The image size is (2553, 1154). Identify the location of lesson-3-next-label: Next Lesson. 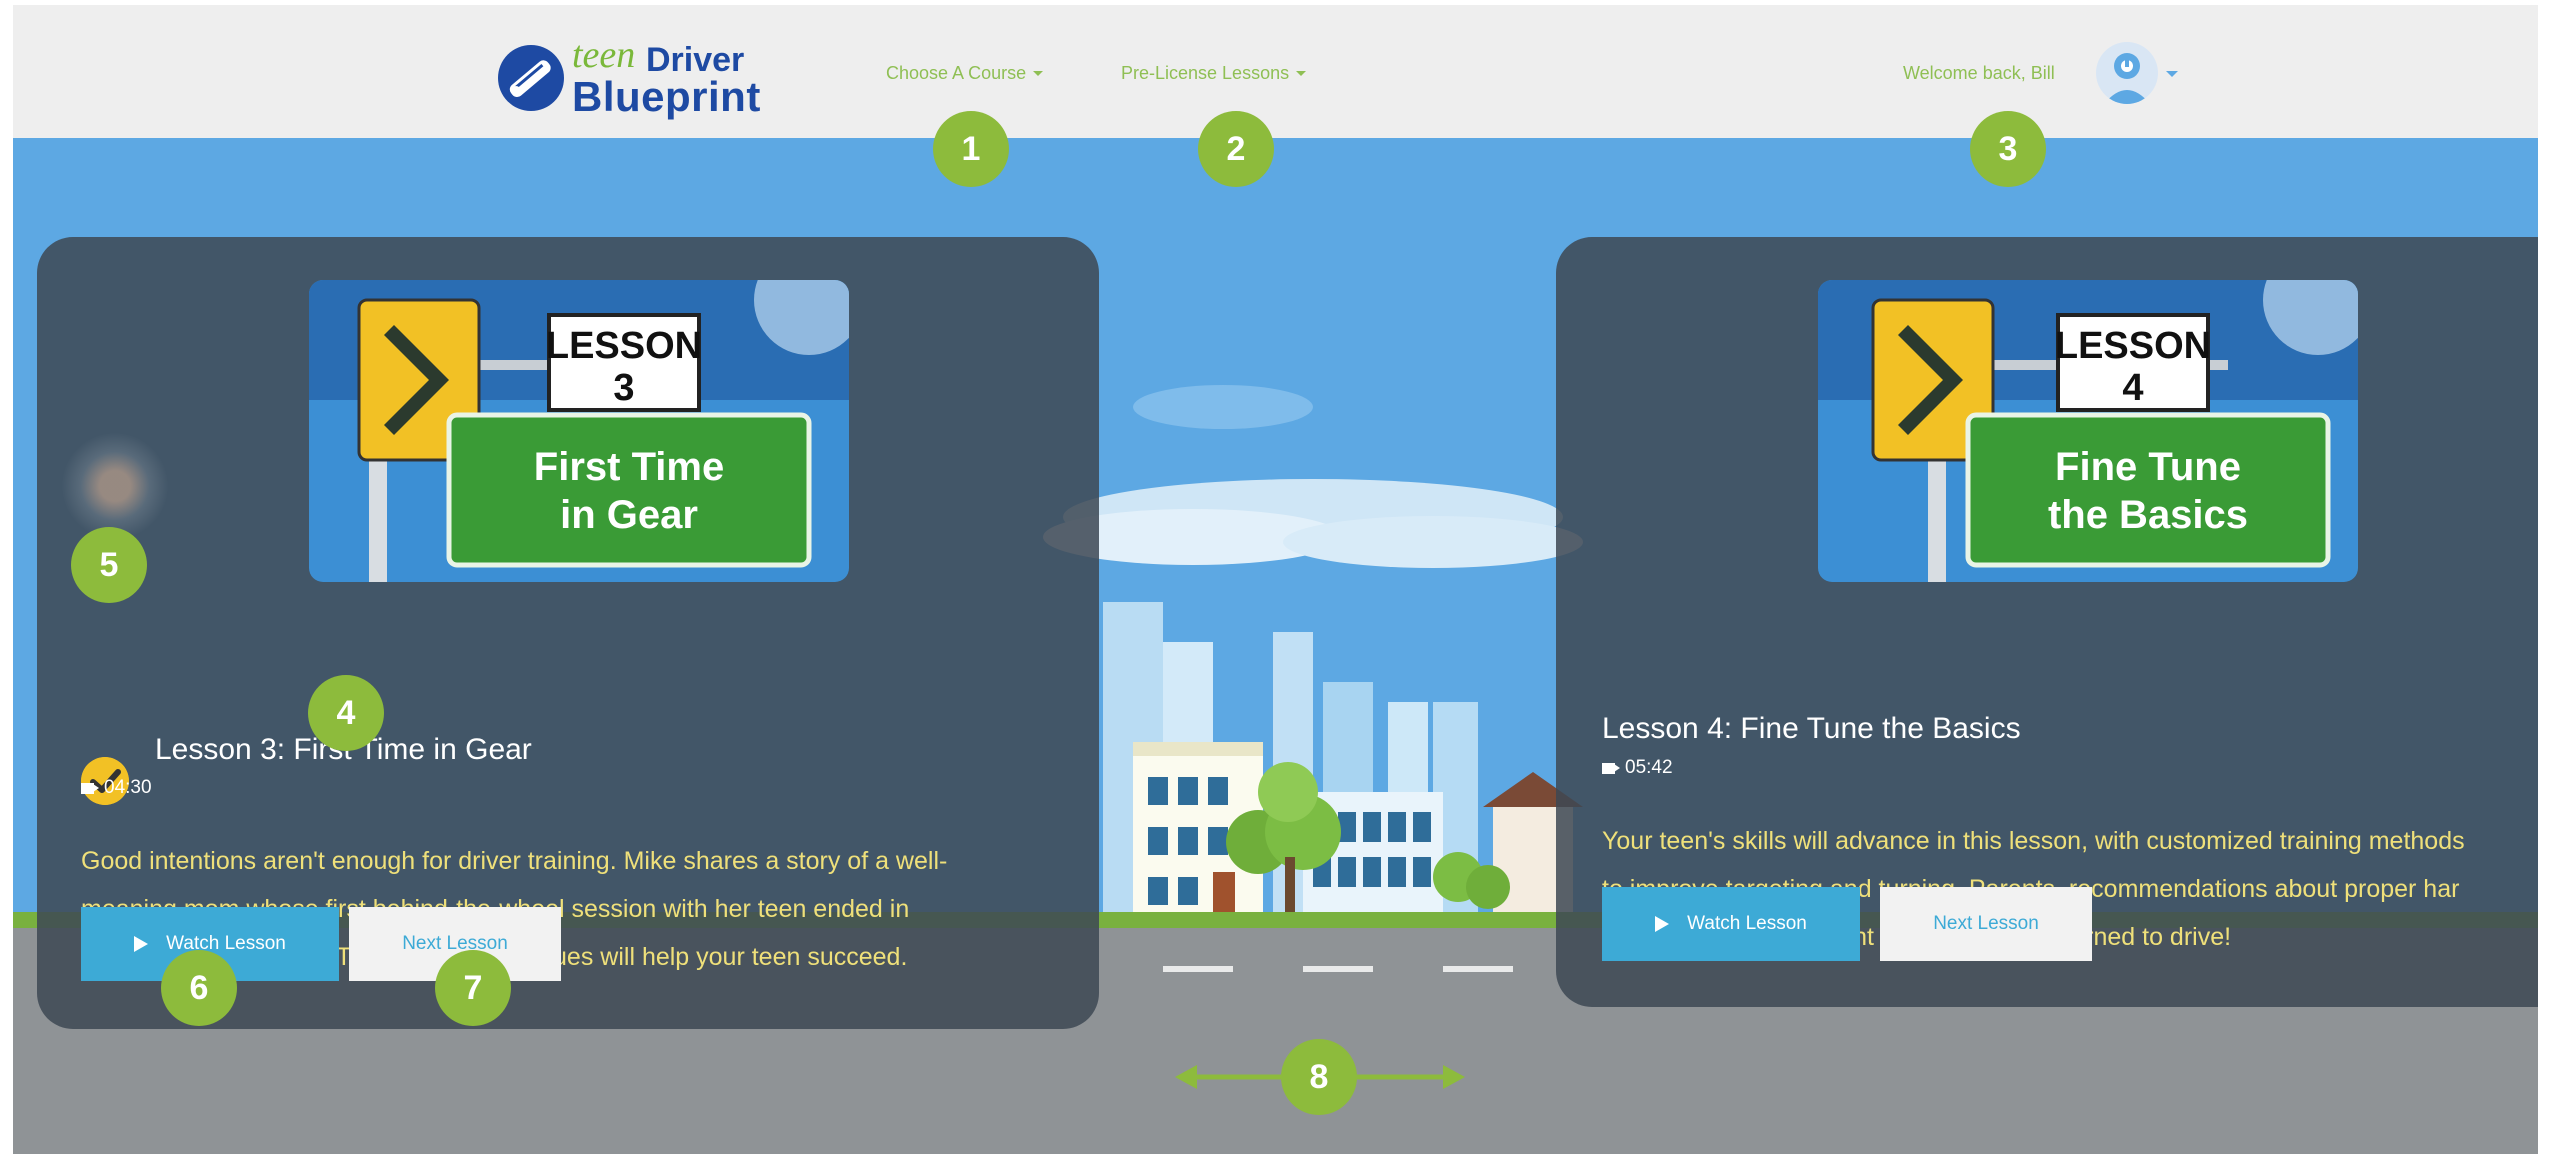
(455, 943).